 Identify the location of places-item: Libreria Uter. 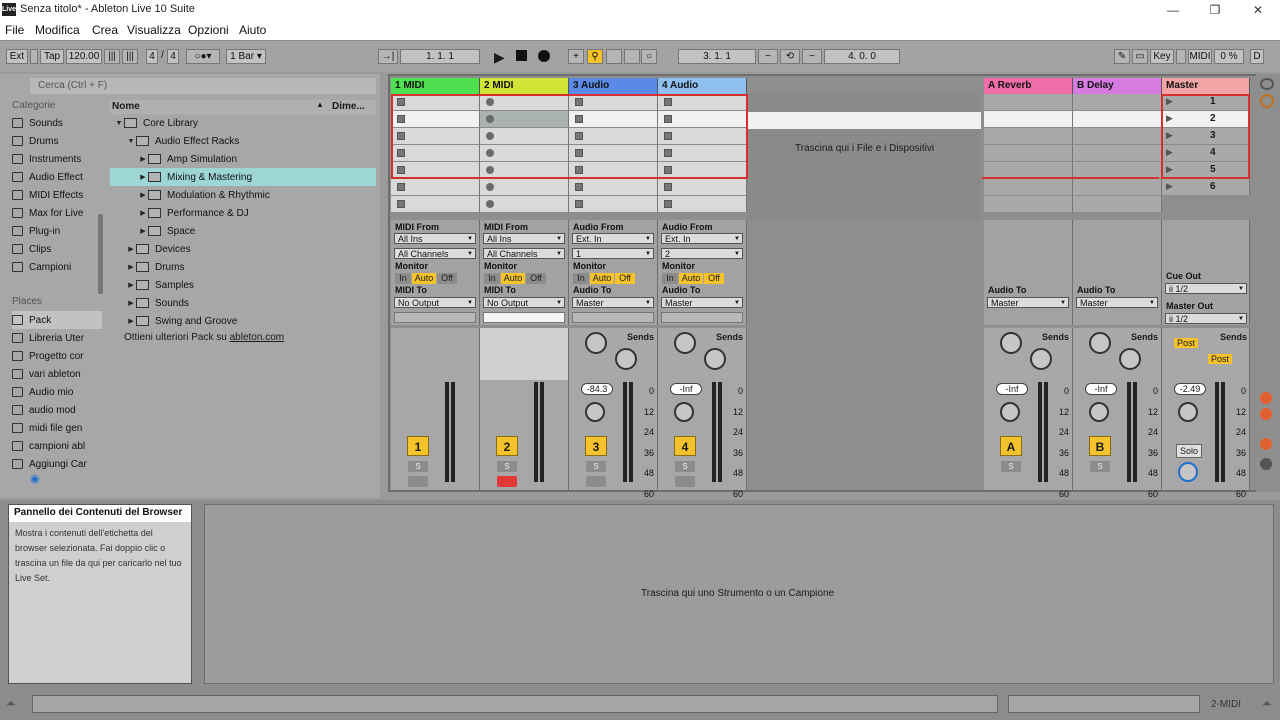
(57, 338).